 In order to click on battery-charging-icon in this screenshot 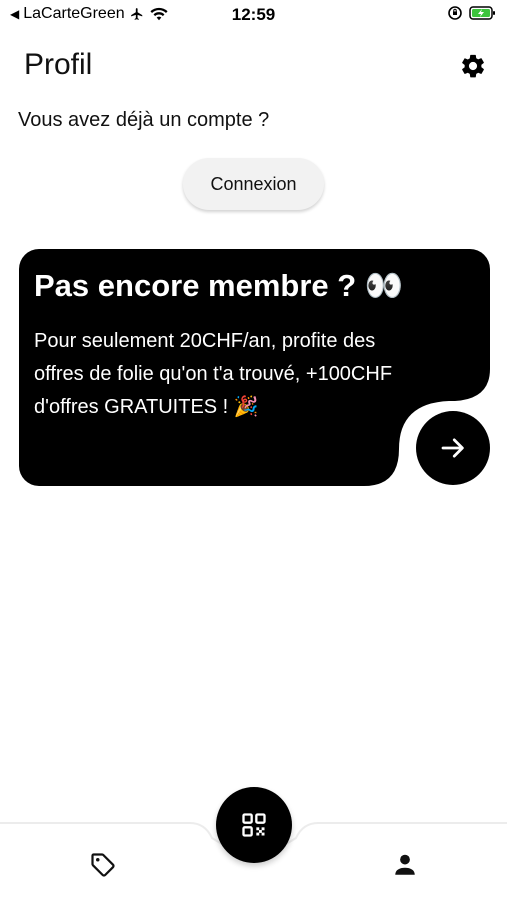, I will do `click(483, 13)`.